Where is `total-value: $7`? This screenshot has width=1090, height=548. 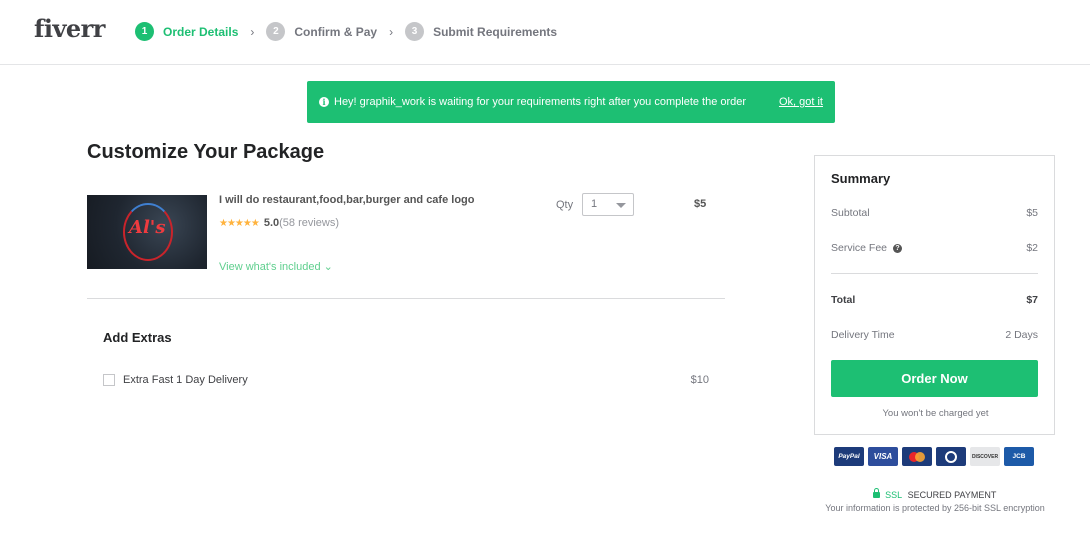 total-value: $7 is located at coordinates (1032, 300).